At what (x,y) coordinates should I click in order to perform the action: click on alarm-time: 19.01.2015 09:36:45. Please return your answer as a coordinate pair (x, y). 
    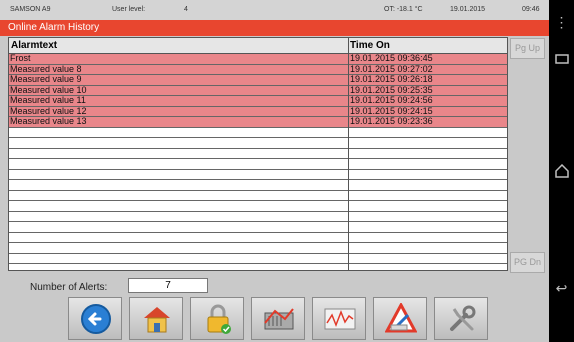
    Looking at the image, I should click on (391, 58).